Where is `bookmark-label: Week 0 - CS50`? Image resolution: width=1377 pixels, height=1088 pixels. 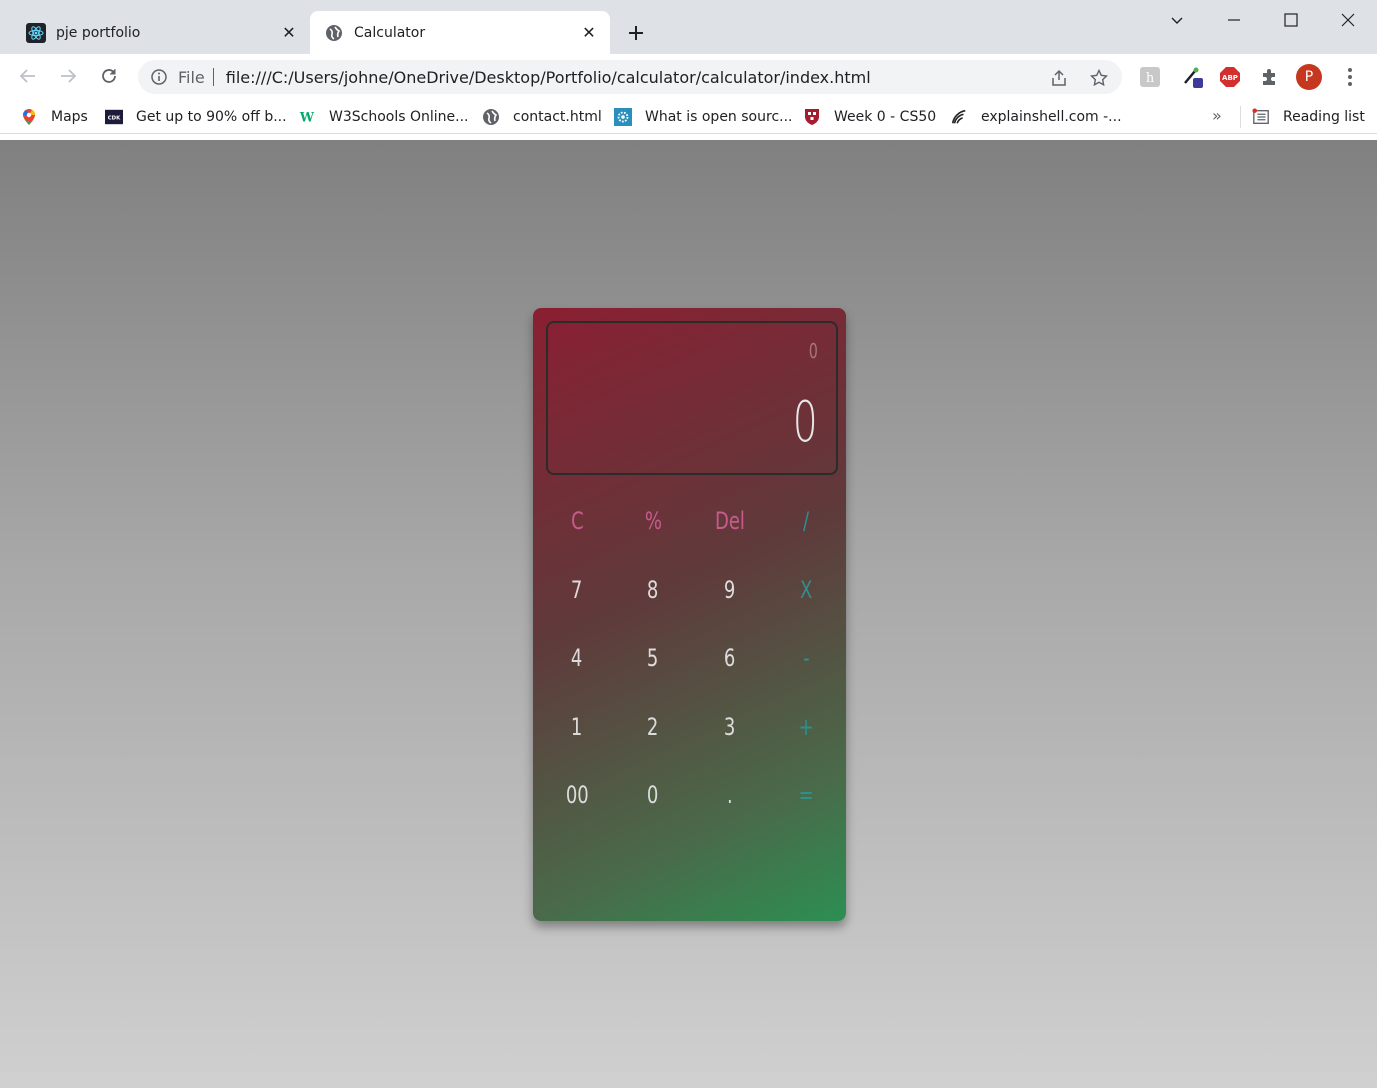
bookmark-label: Week 0 - CS50 is located at coordinates (885, 117).